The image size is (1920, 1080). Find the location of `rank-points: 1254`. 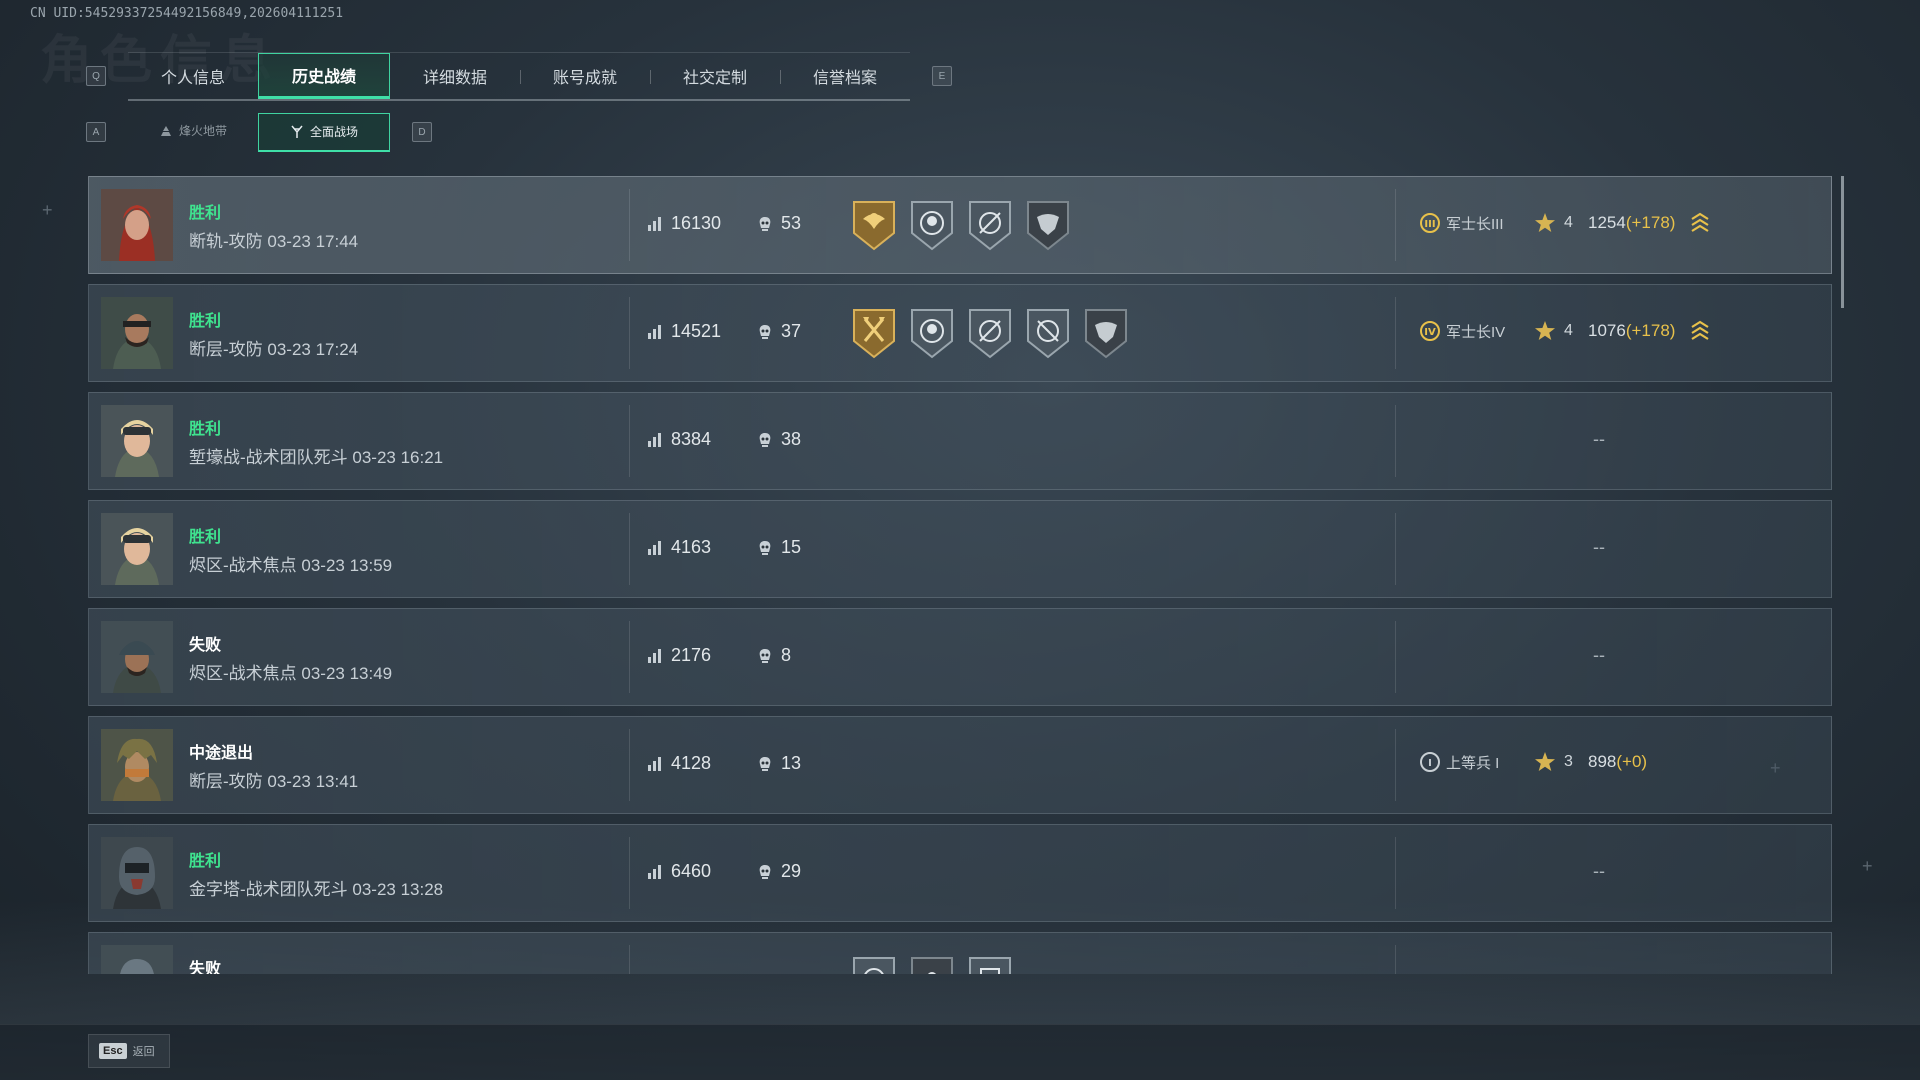

rank-points: 1254 is located at coordinates (1607, 222).